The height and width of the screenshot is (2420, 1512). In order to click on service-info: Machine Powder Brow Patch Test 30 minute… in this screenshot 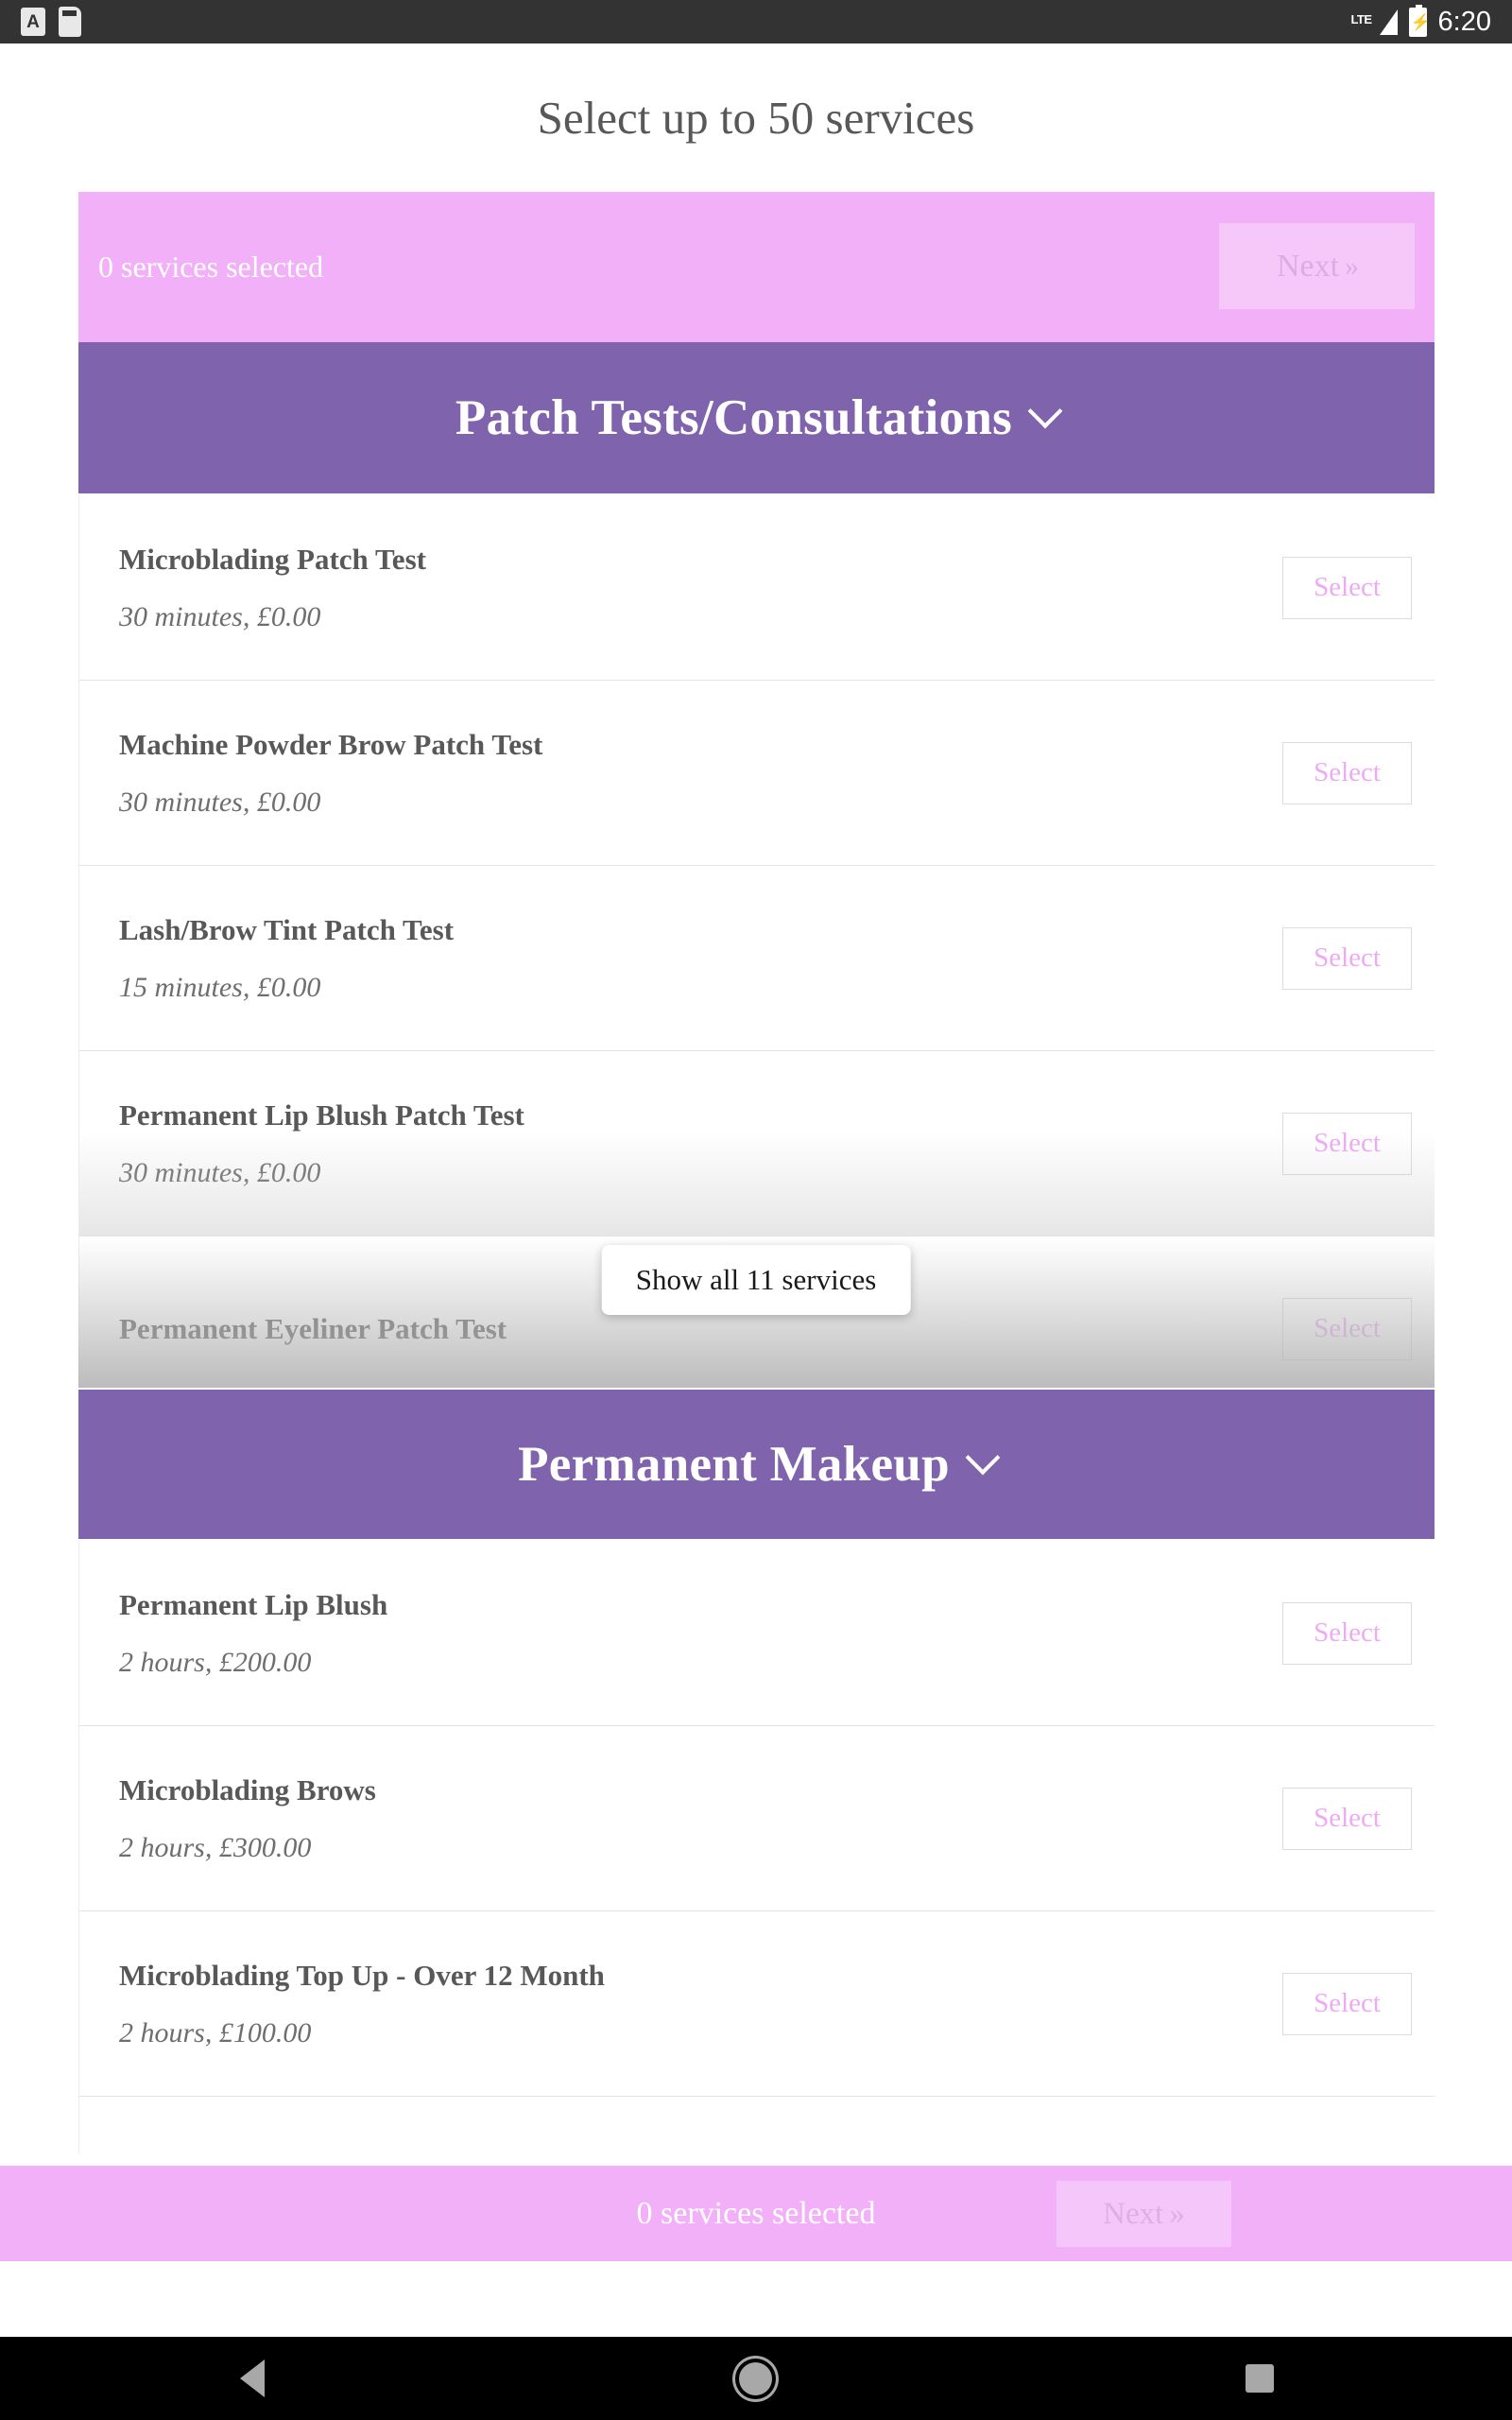, I will do `click(330, 774)`.